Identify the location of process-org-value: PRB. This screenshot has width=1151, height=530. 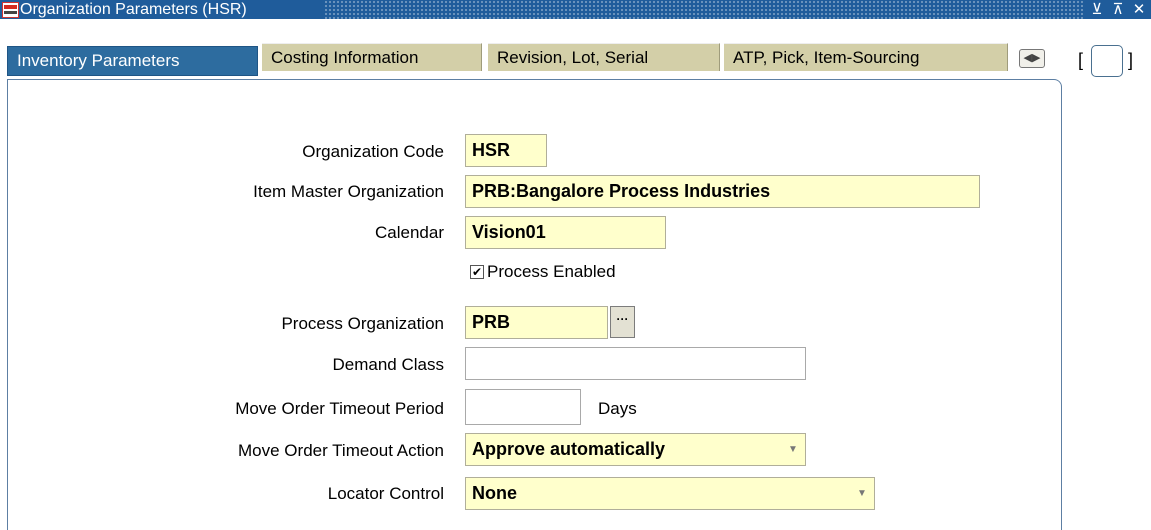
(491, 322).